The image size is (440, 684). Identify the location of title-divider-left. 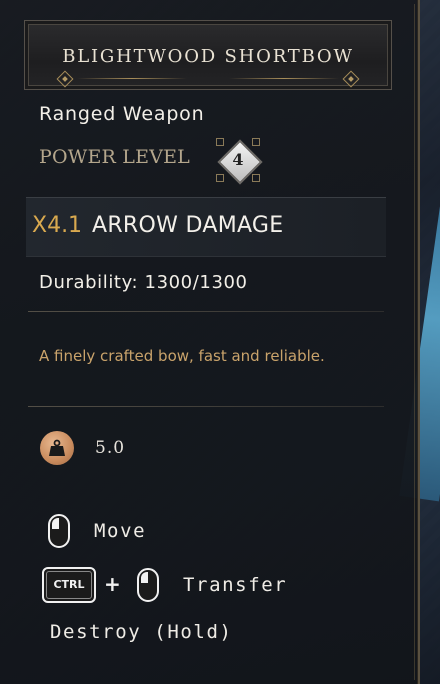
(132, 78).